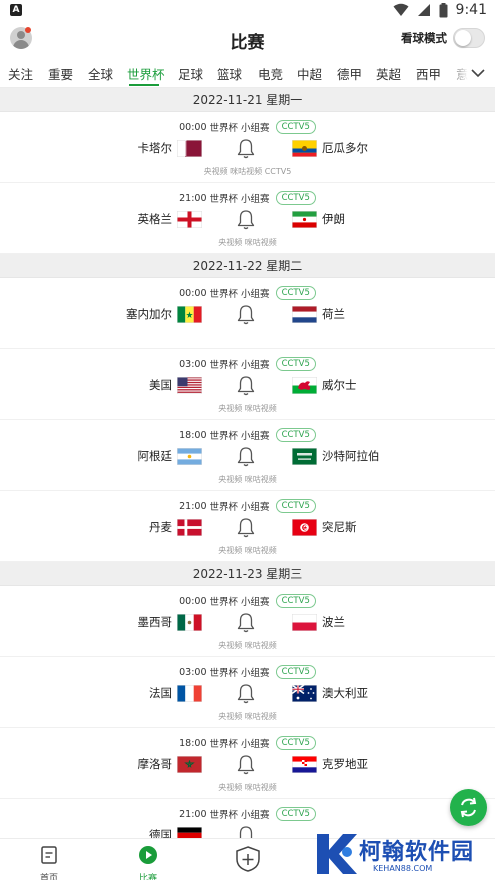 The image size is (495, 880). Describe the element at coordinates (388, 73) in the screenshot. I see `tab-9: 英超` at that location.